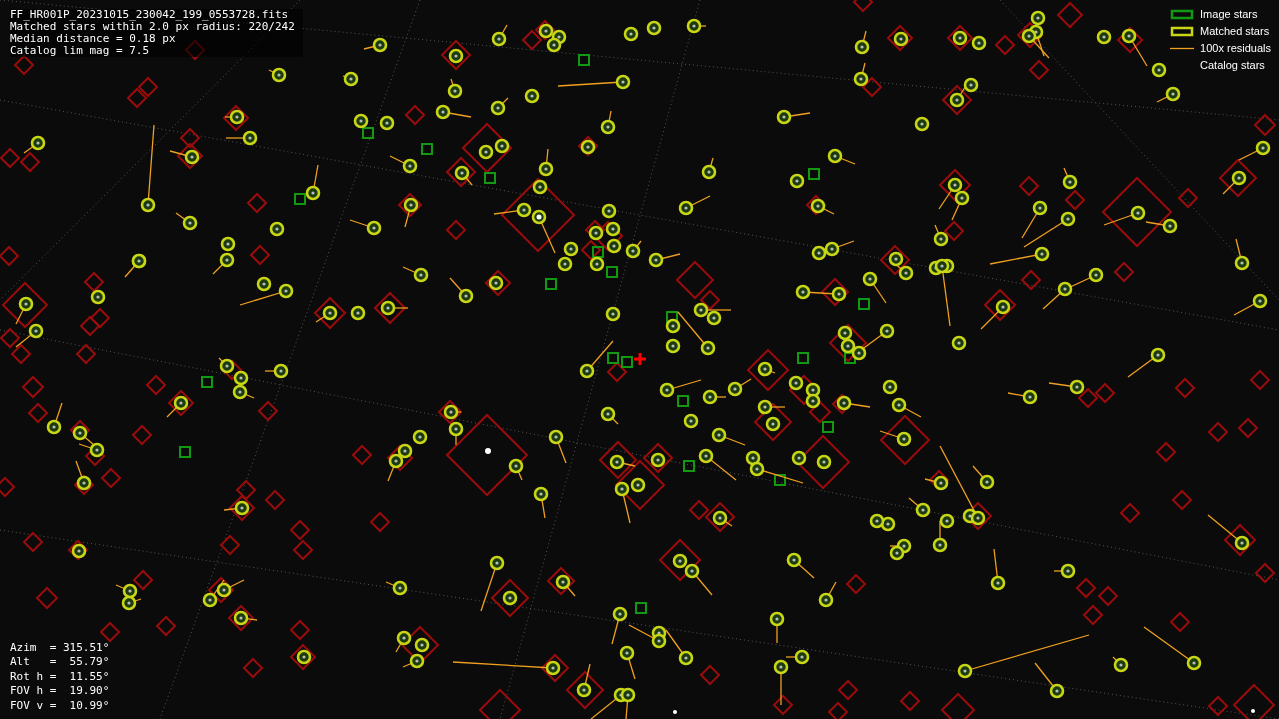 The width and height of the screenshot is (1279, 719). I want to click on pointing-line: Azim = 315.51°, so click(60, 647).